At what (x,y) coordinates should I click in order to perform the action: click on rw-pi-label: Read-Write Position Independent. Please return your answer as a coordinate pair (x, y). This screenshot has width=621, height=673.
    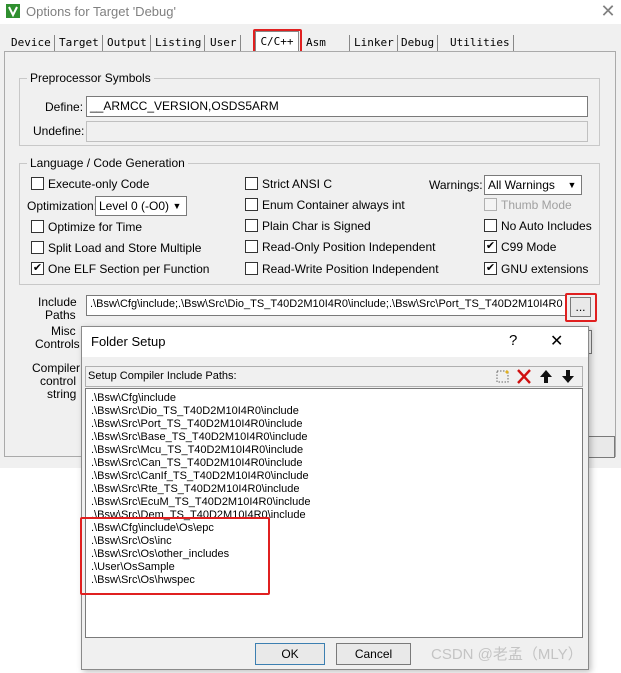
    Looking at the image, I should click on (350, 269).